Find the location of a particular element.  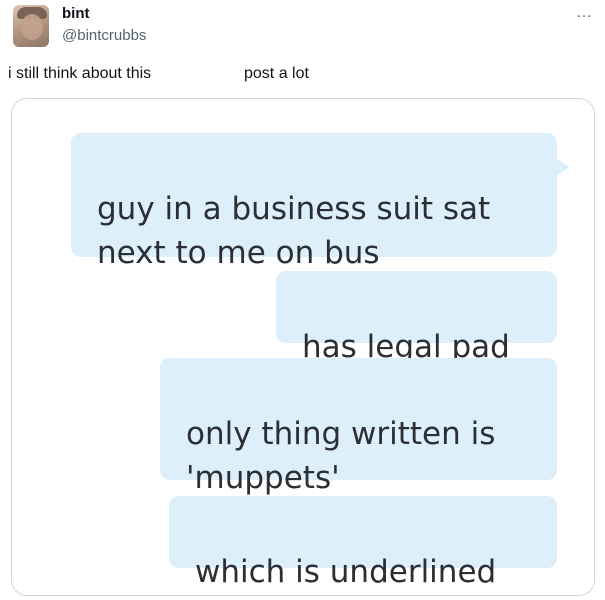

message-text: which is underlined is located at coordinates (346, 572).